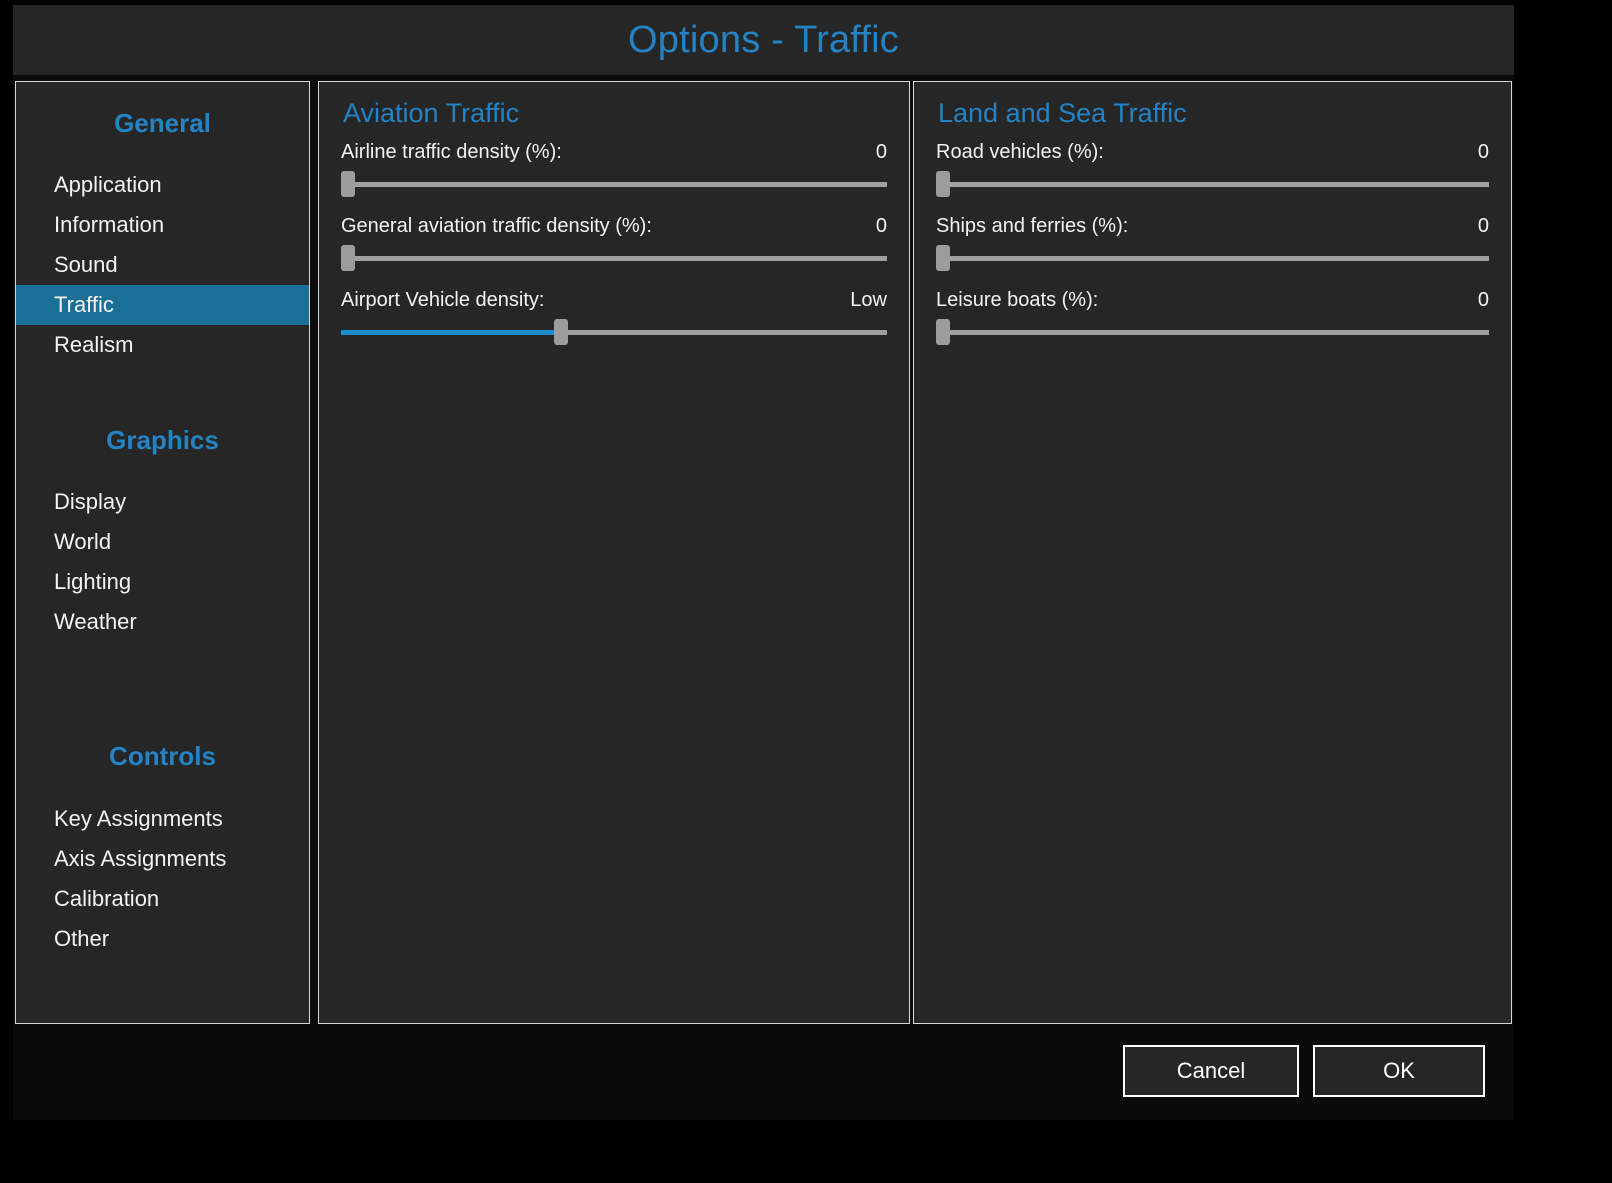 Image resolution: width=1612 pixels, height=1183 pixels. Describe the element at coordinates (1212, 317) in the screenshot. I see `leisure-boats-block: Leisure boats (%): 0` at that location.